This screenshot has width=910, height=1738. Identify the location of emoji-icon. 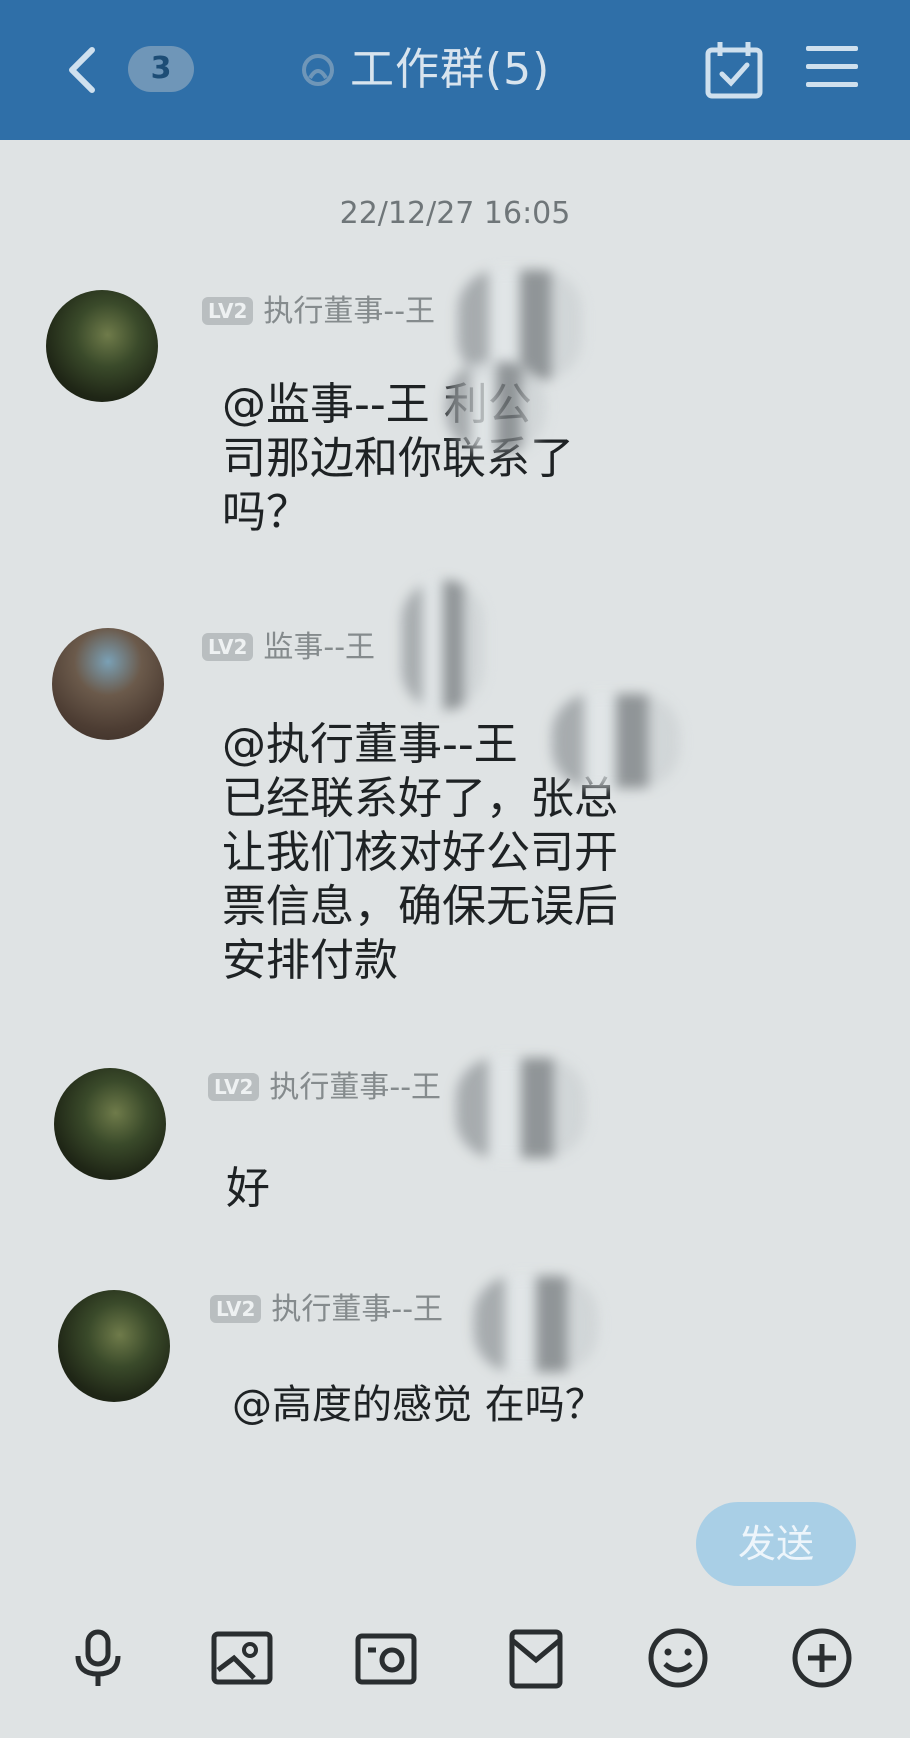
(678, 1658).